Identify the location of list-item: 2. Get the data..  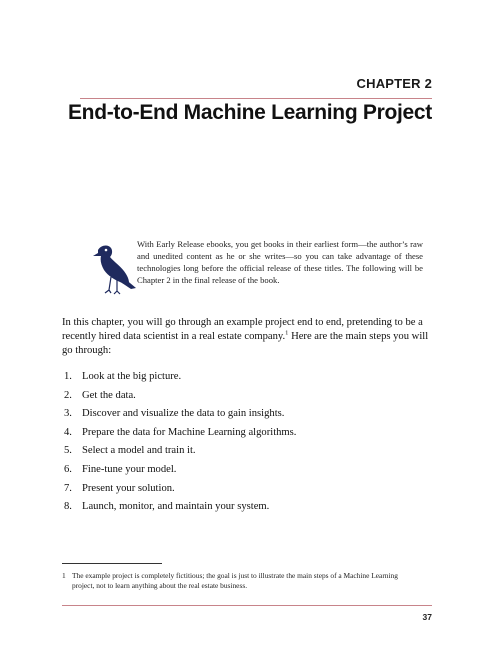
(247, 398).